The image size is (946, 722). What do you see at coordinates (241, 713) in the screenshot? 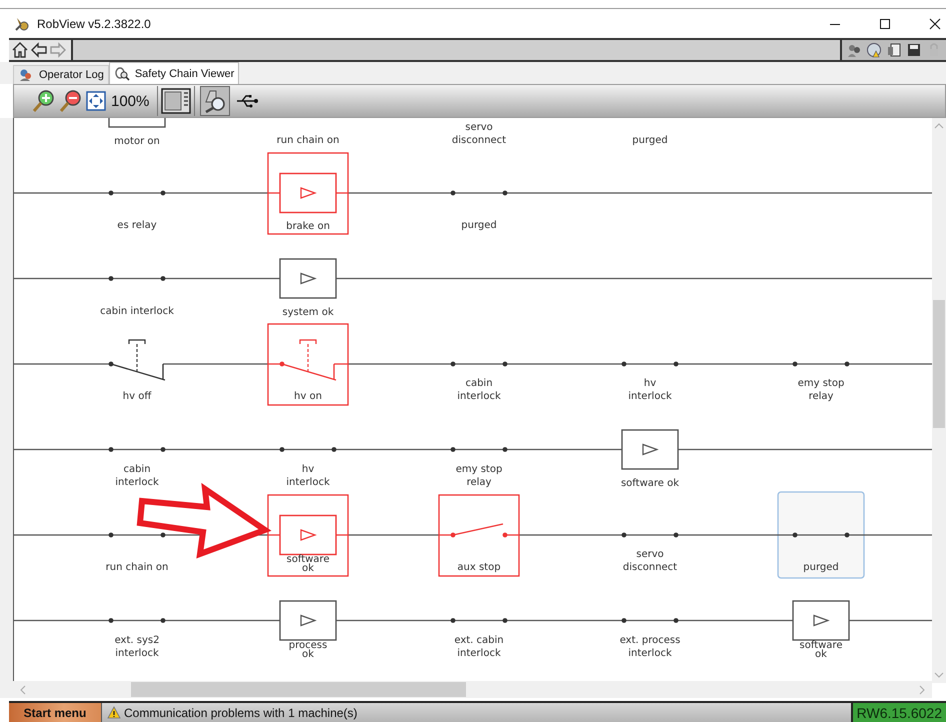
I see `status-message: Communication problems with 1 machine(s)` at bounding box center [241, 713].